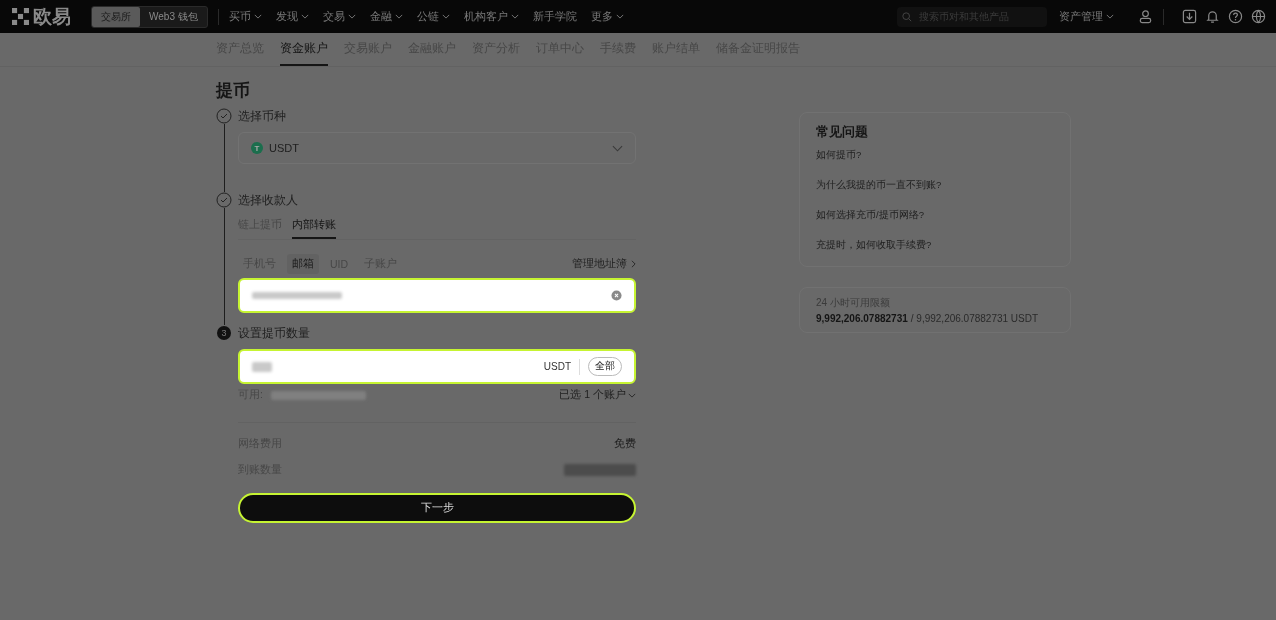 This screenshot has width=1276, height=620. Describe the element at coordinates (974, 318) in the screenshot. I see `limit-total: / 9,992,206.07882731 USDT` at that location.